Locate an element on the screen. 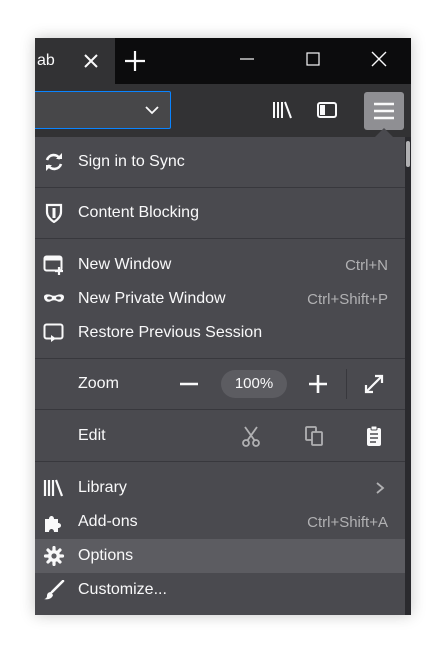  private-mask-icon is located at coordinates (54, 299).